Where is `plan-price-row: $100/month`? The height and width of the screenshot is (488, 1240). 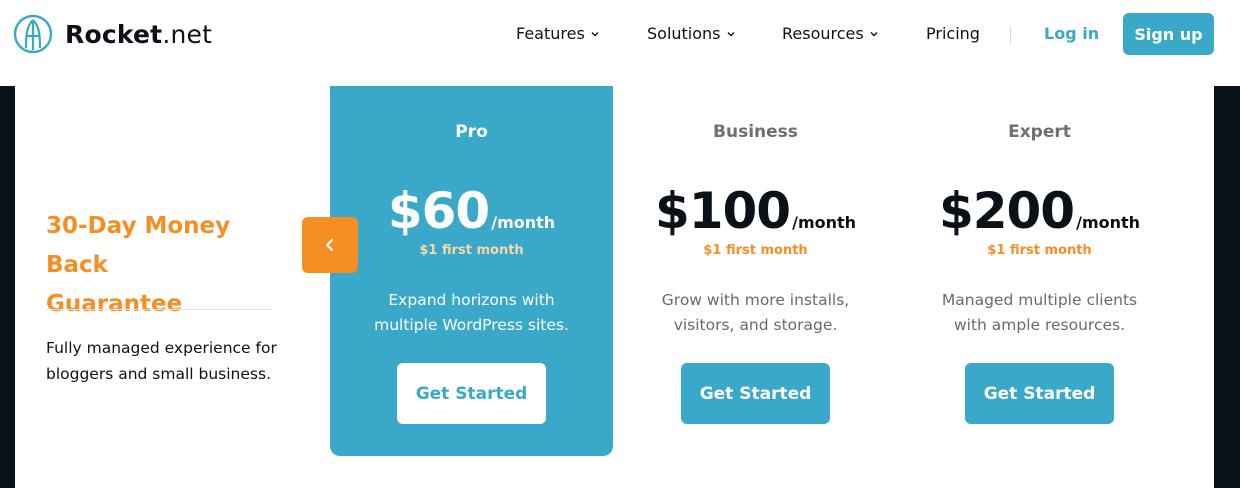
plan-price-row: $100/month is located at coordinates (755, 211).